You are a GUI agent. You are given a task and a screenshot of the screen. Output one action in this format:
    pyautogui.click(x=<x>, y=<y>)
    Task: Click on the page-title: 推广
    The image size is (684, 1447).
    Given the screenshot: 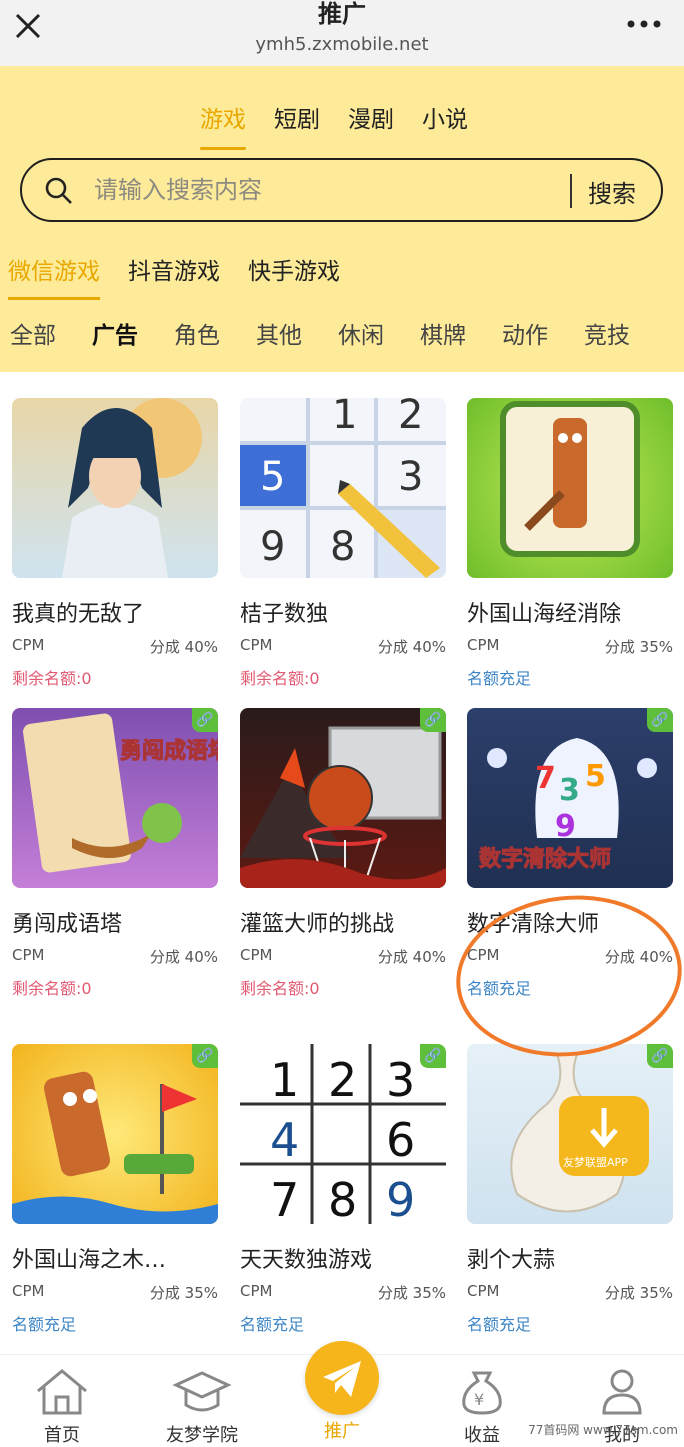 What is the action you would take?
    pyautogui.click(x=342, y=14)
    